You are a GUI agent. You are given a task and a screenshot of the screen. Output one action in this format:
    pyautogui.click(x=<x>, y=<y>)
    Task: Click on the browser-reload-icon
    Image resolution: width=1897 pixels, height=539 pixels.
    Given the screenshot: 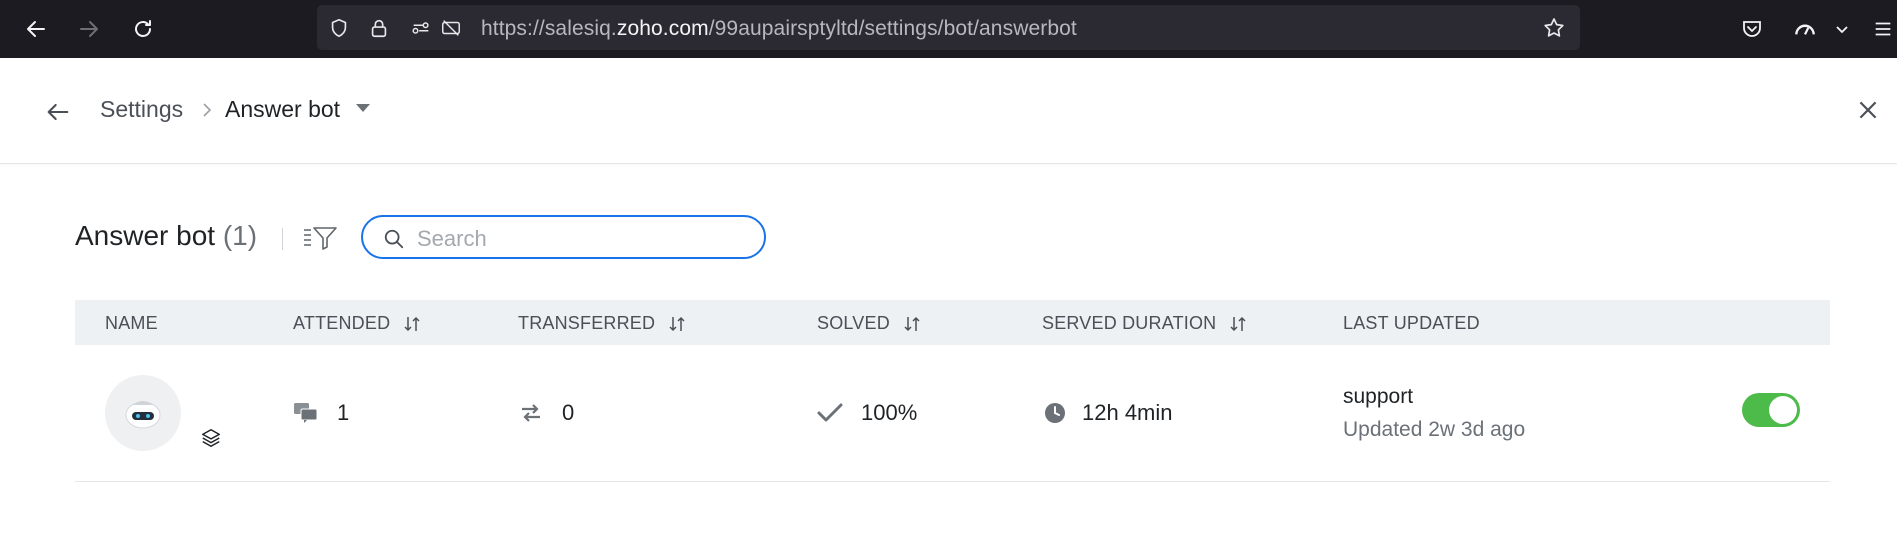 What is the action you would take?
    pyautogui.click(x=143, y=29)
    